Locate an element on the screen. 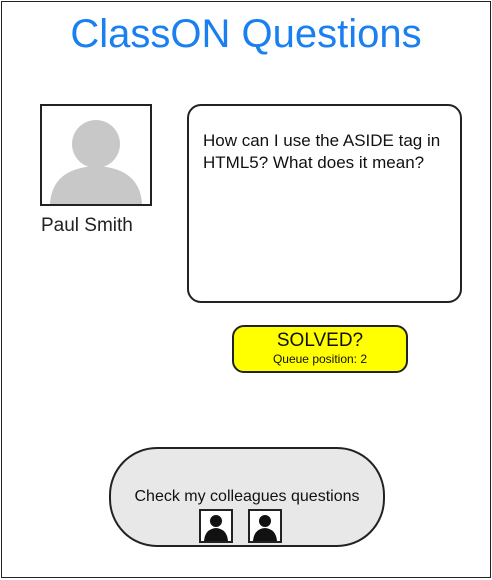 The image size is (492, 580). user-avatar is located at coordinates (96, 155).